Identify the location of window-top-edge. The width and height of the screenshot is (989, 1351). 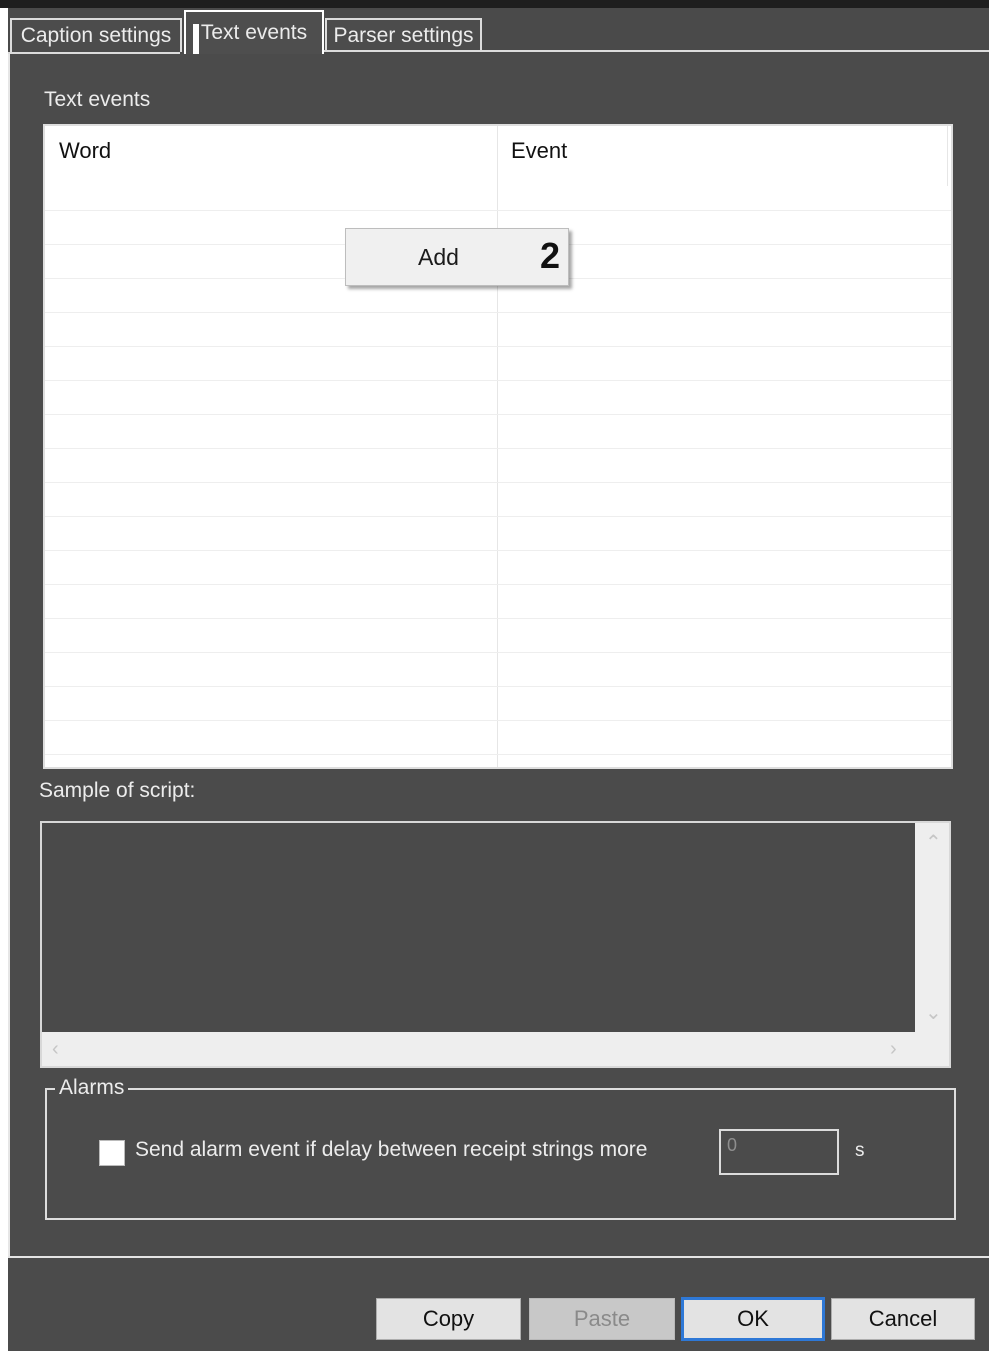
(494, 4).